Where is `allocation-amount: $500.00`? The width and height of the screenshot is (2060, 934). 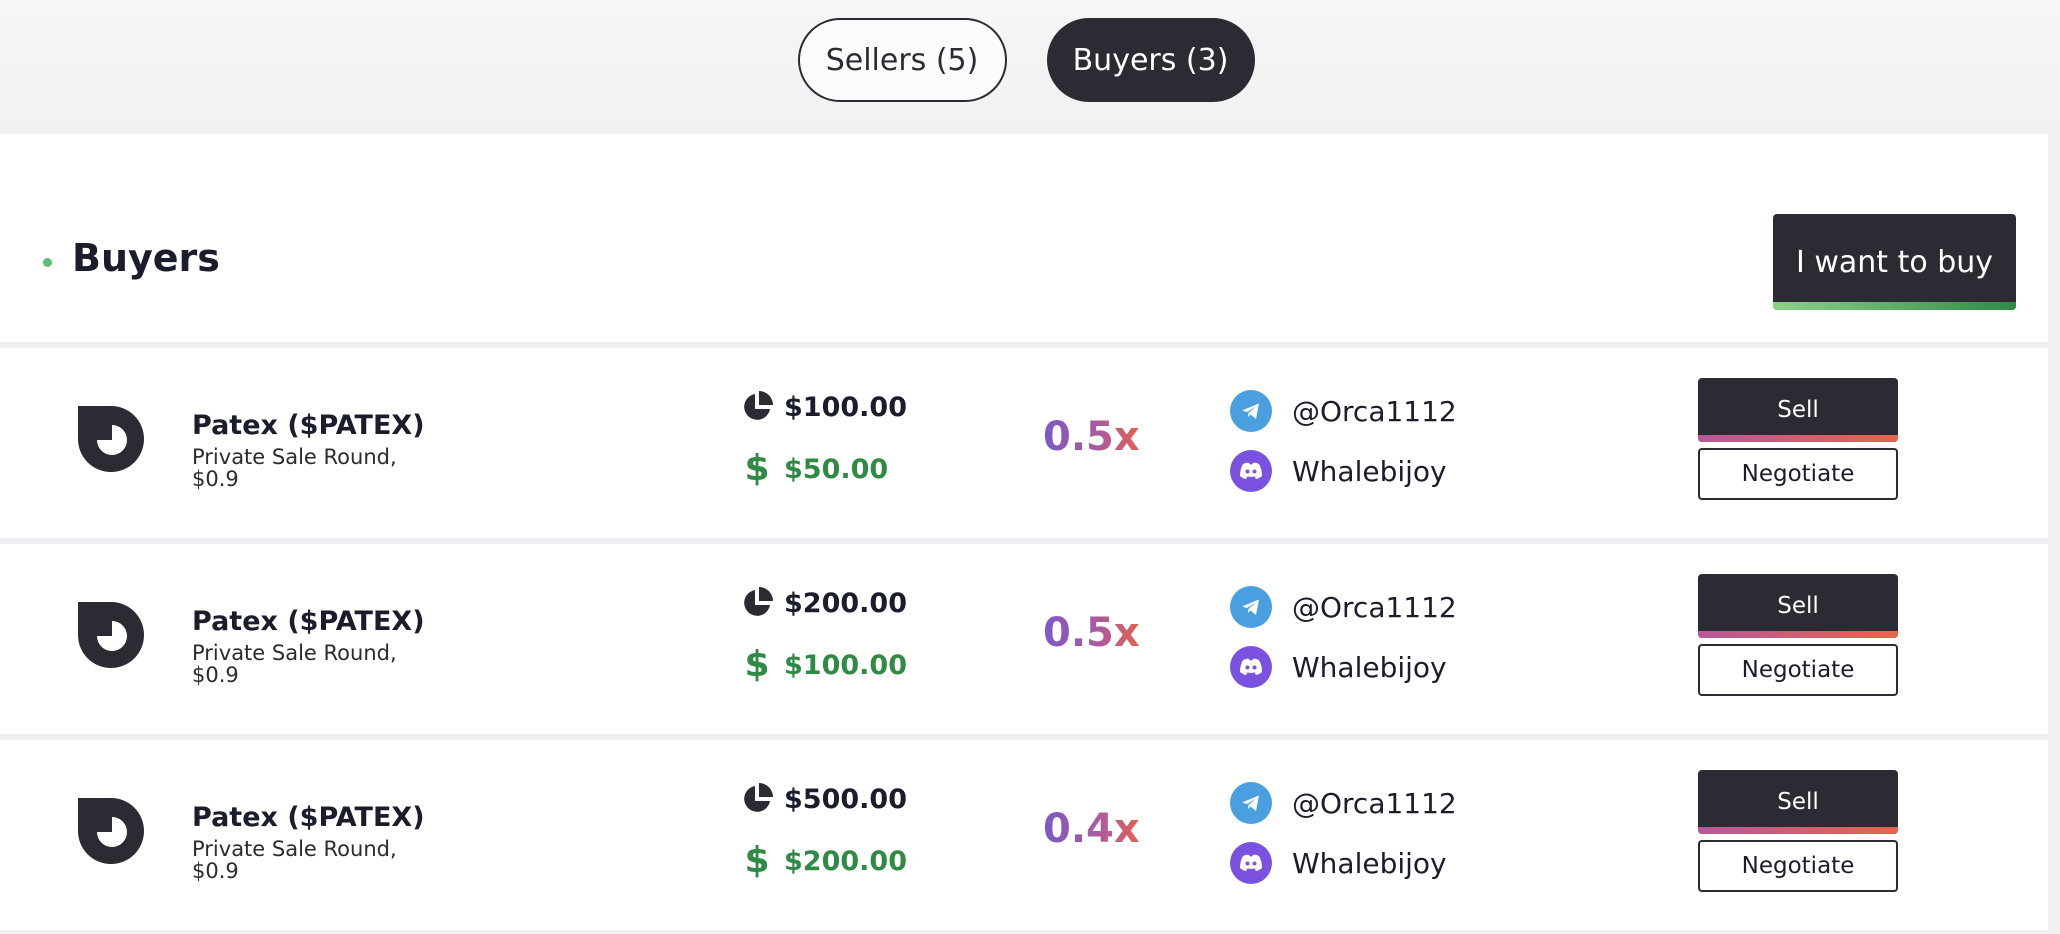 allocation-amount: $500.00 is located at coordinates (823, 799).